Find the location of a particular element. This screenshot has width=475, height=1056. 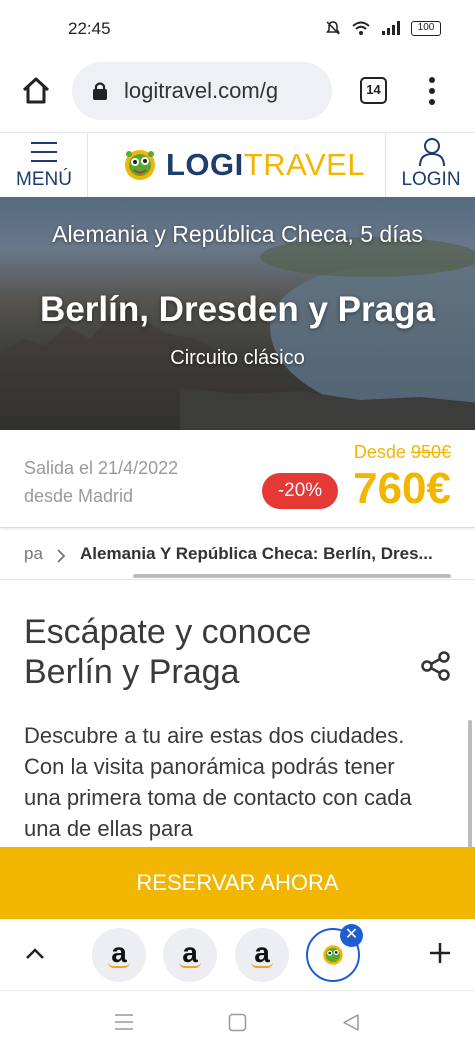

signal-icon is located at coordinates (391, 28).